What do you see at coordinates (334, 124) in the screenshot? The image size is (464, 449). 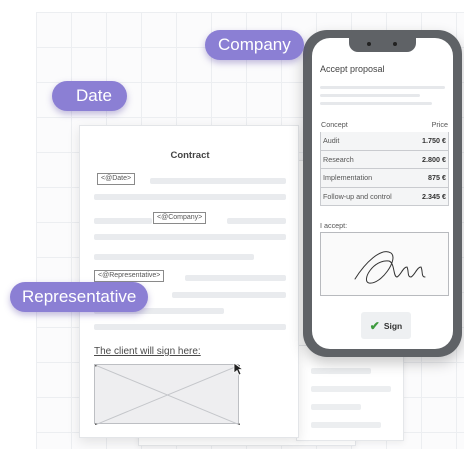 I see `header-concept: Concept` at bounding box center [334, 124].